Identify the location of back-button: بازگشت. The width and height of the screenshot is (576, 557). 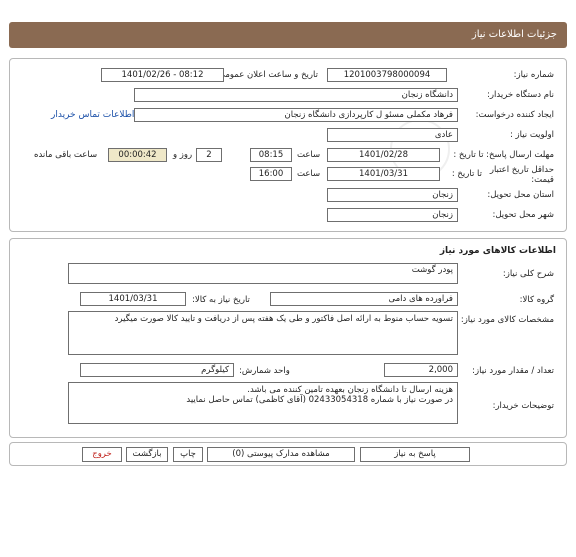
(147, 454).